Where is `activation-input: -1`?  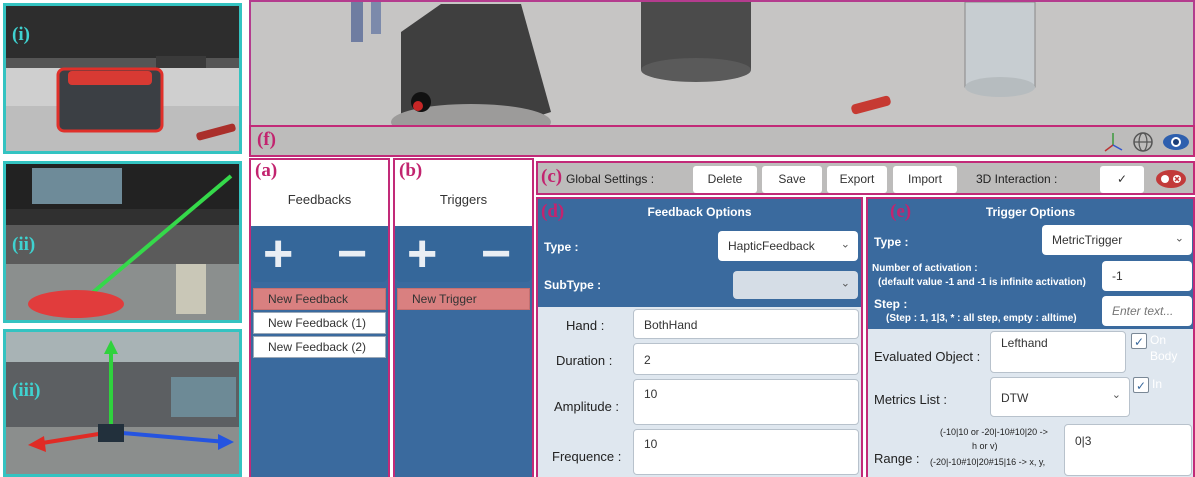
activation-input: -1 is located at coordinates (1147, 276).